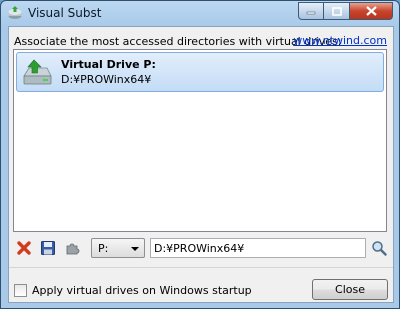 The image size is (400, 309). I want to click on minimize-icon, so click(311, 13).